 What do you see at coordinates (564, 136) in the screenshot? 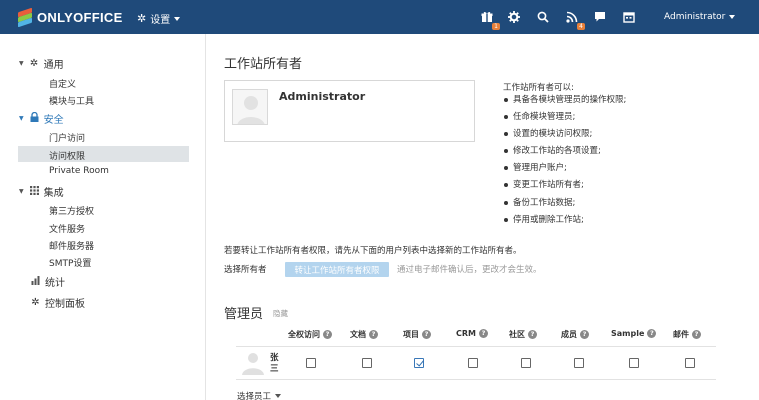
I see `list-item: 设置的模块访问权限;` at bounding box center [564, 136].